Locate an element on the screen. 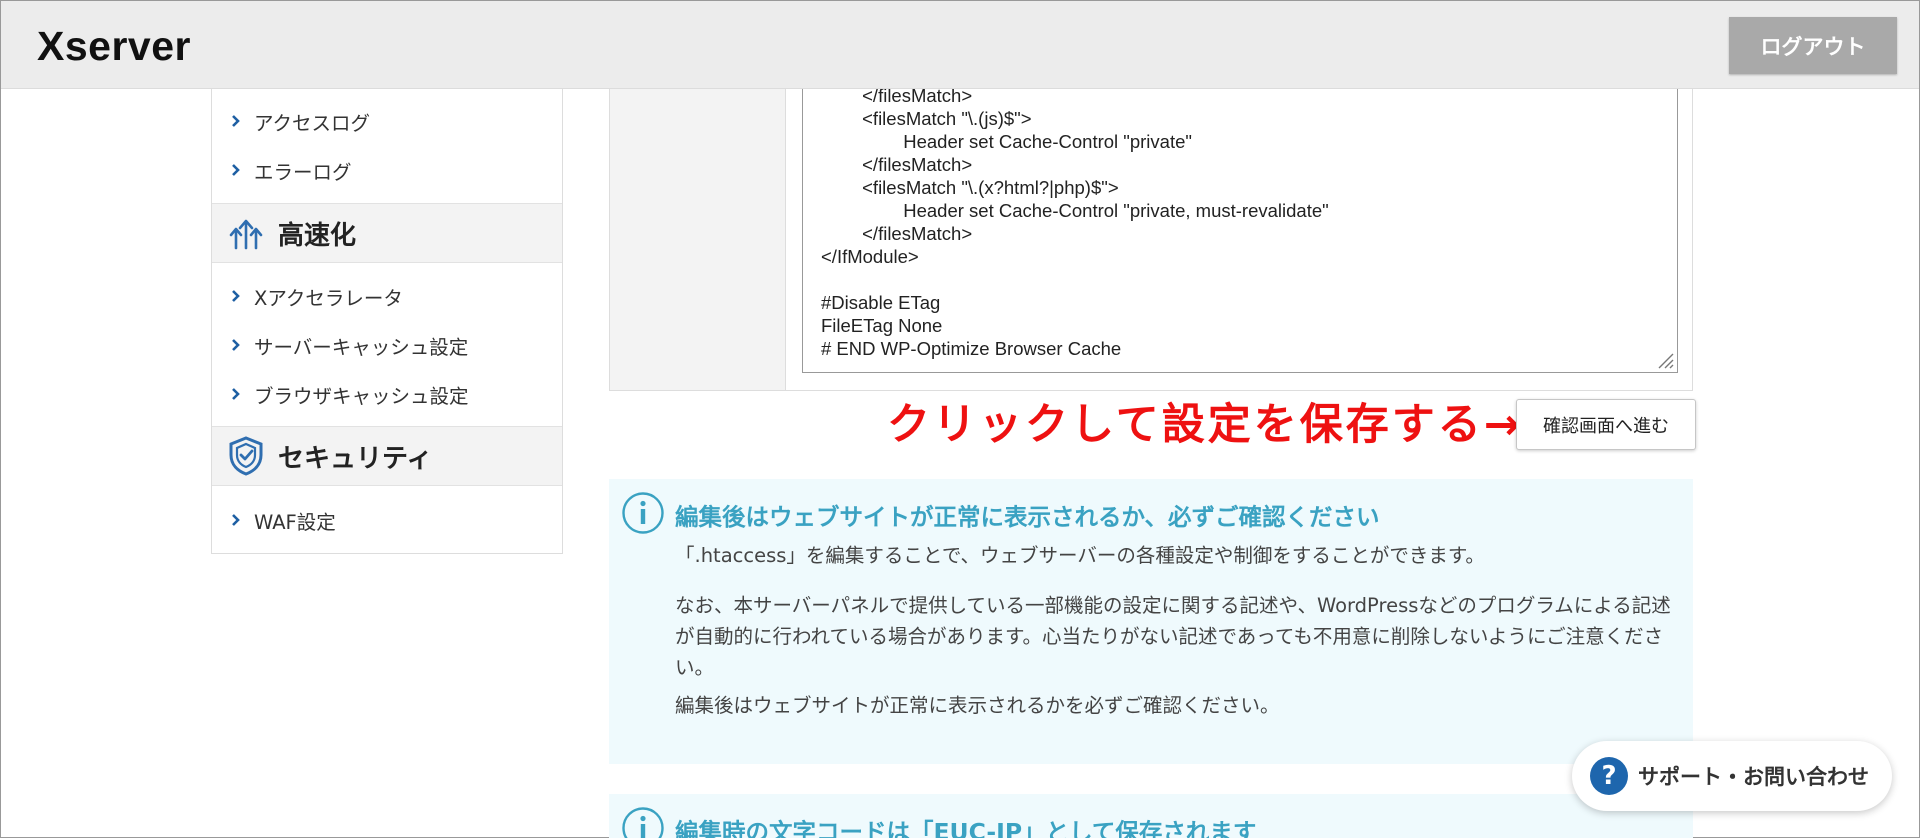  sidebar-section-speed: 高速化 is located at coordinates (387, 233).